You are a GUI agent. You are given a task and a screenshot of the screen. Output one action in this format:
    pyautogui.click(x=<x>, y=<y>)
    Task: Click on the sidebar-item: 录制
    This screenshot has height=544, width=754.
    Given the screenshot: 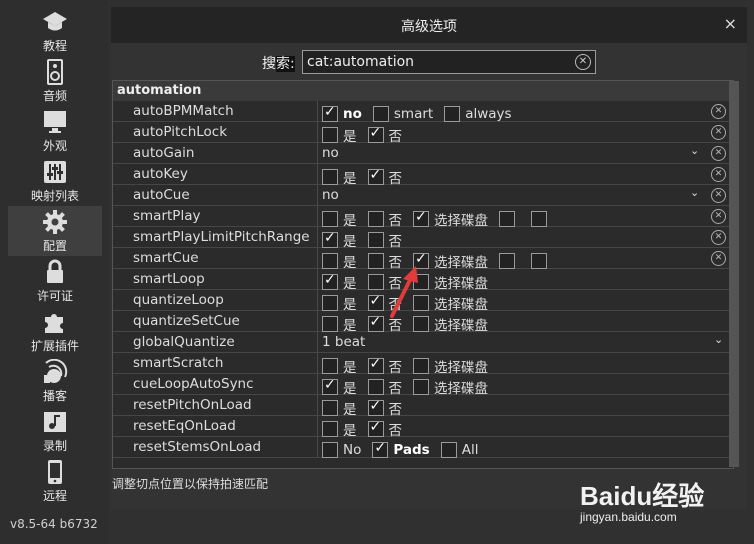 What is the action you would take?
    pyautogui.click(x=55, y=431)
    